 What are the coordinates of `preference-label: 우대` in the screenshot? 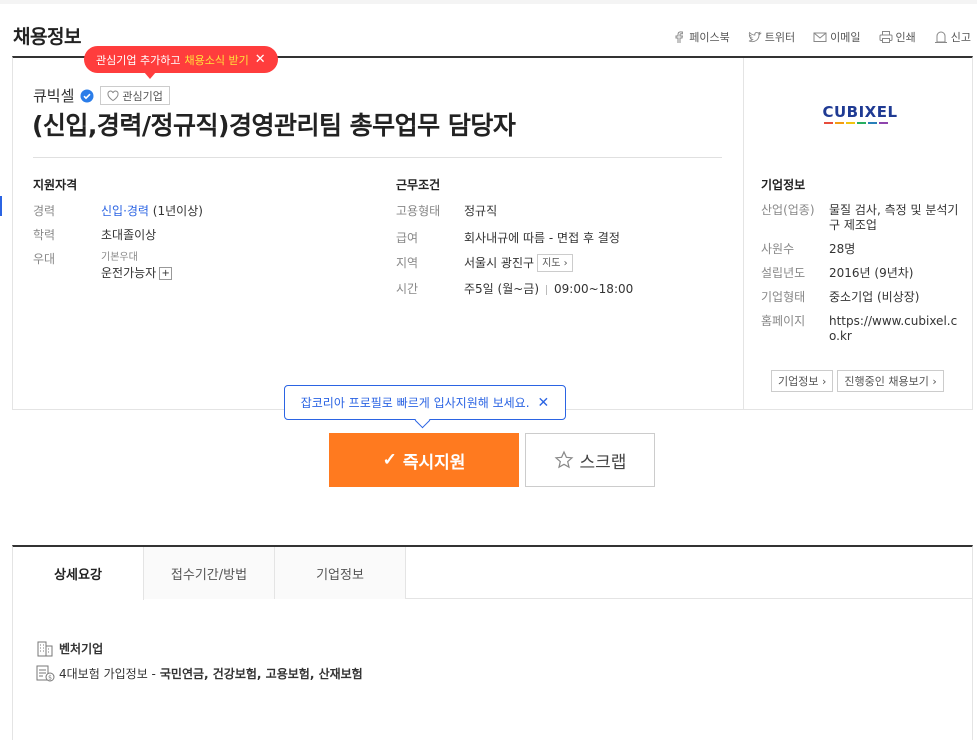 It's located at (44, 259).